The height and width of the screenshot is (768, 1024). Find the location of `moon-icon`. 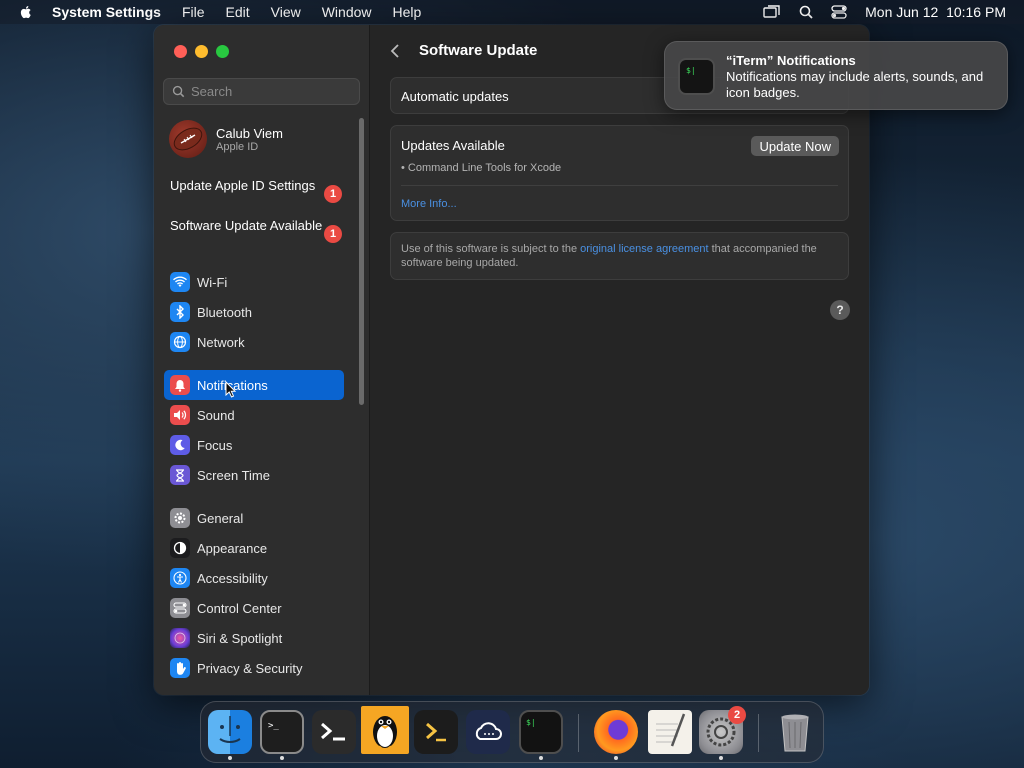

moon-icon is located at coordinates (180, 445).